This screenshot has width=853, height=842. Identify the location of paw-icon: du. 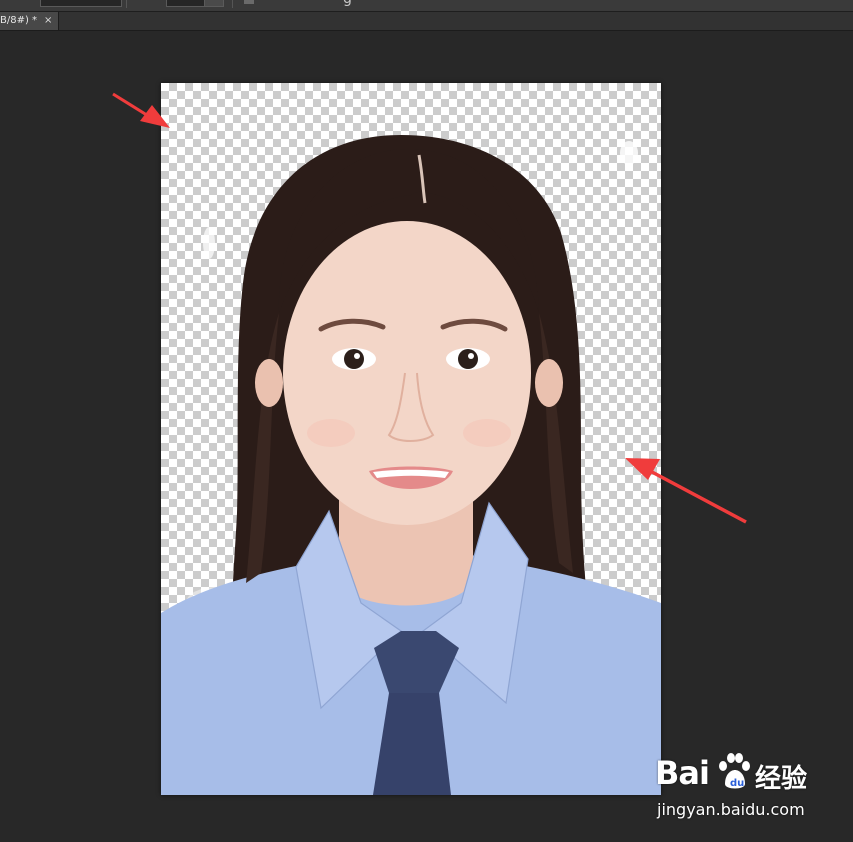
(734, 771).